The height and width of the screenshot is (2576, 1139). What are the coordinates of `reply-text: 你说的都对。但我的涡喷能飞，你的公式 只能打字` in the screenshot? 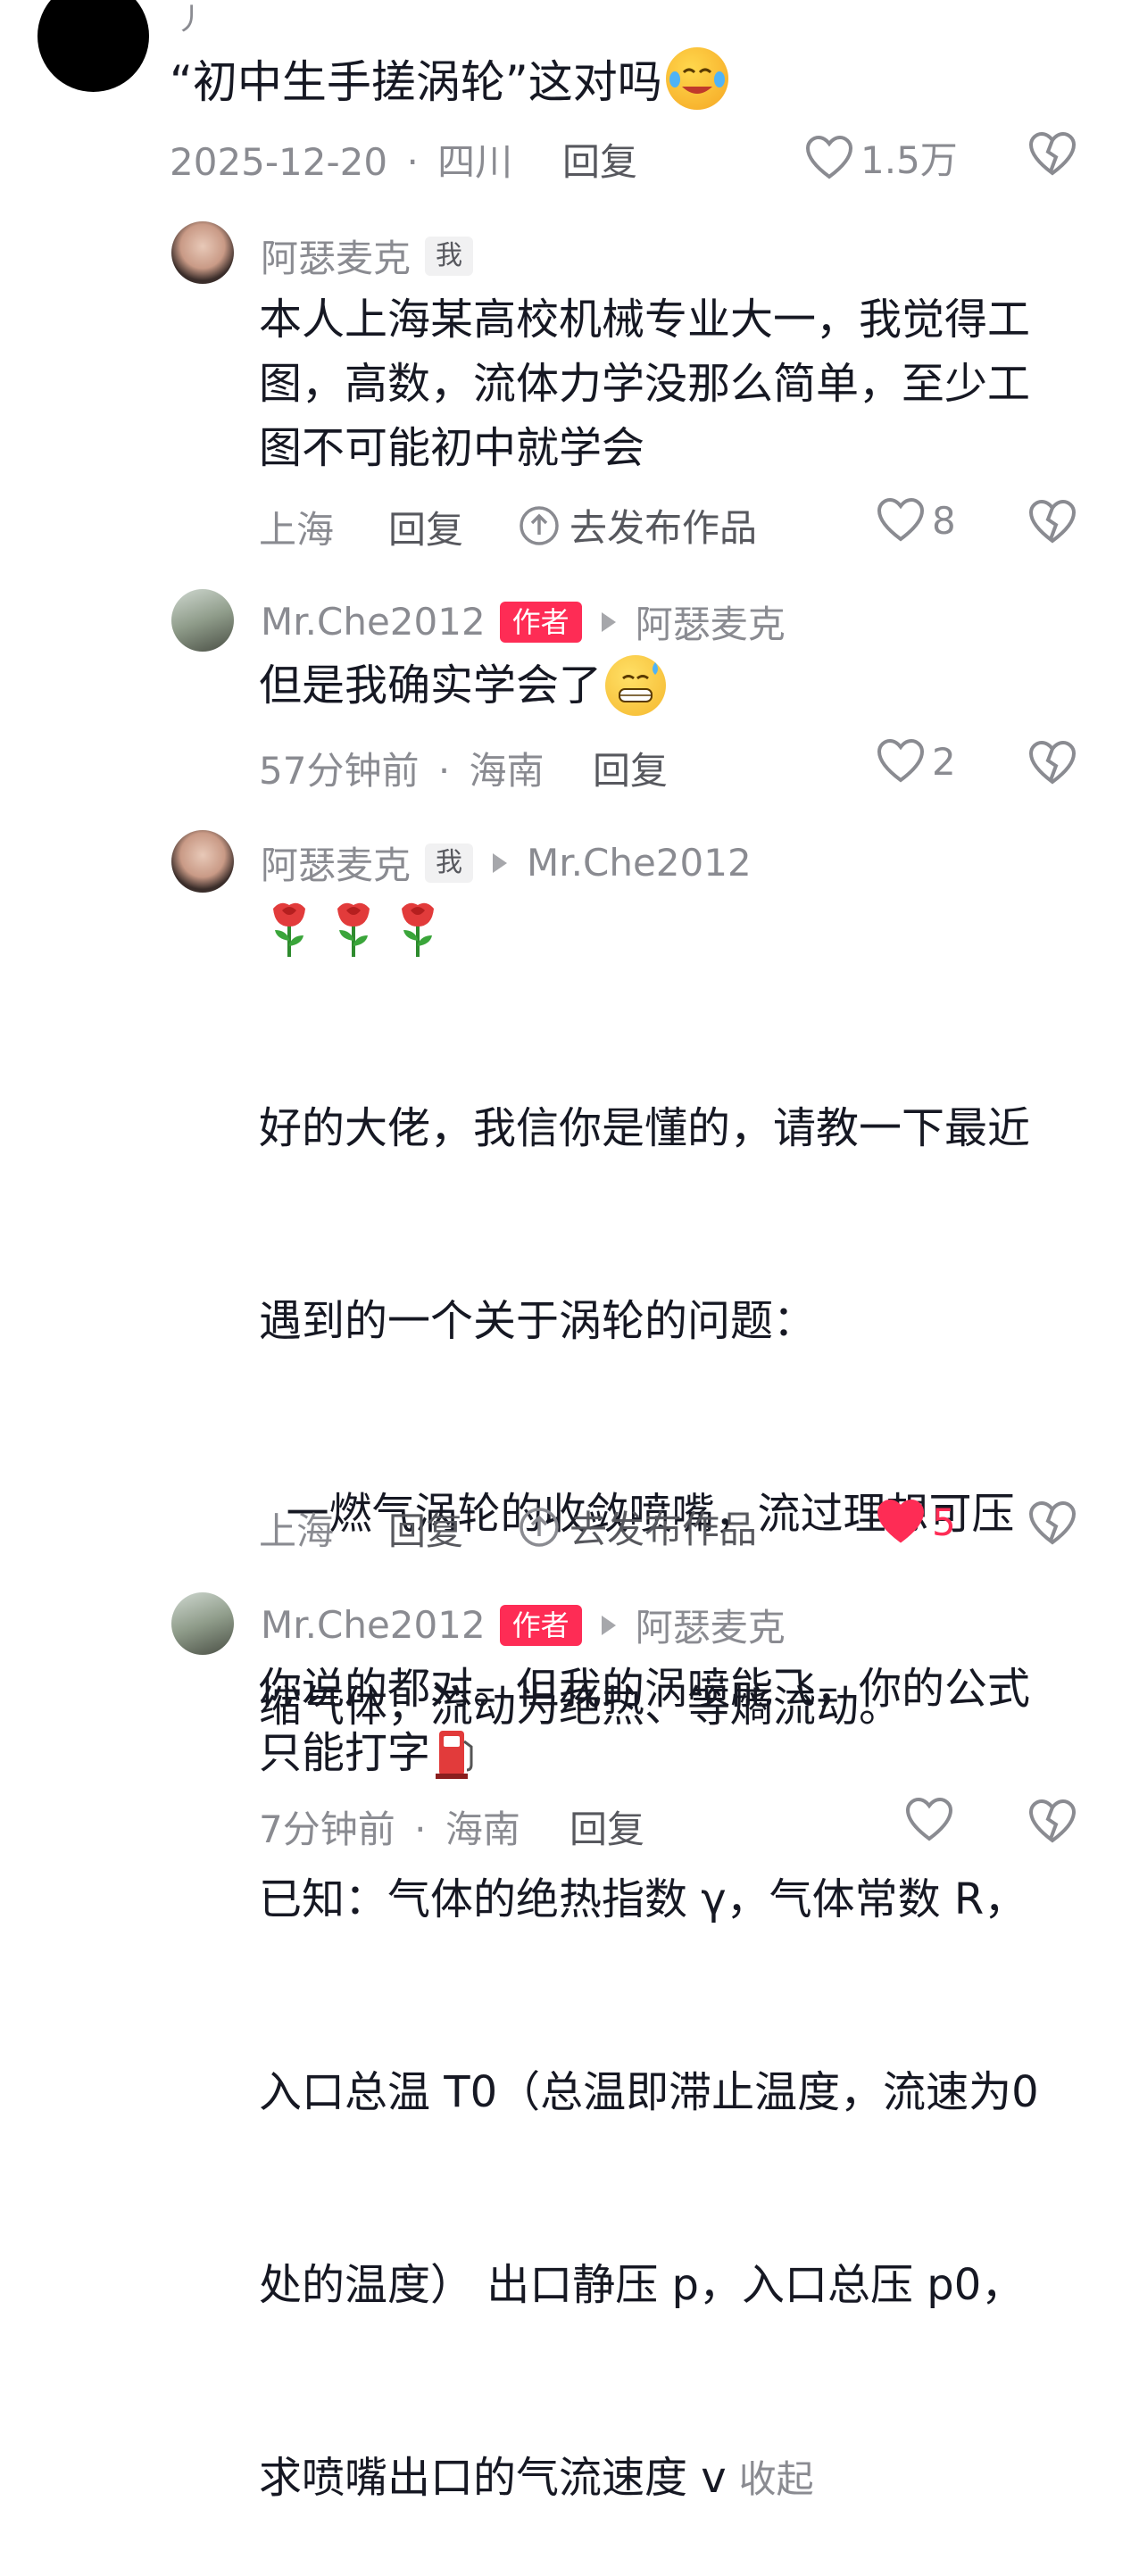 It's located at (687, 1721).